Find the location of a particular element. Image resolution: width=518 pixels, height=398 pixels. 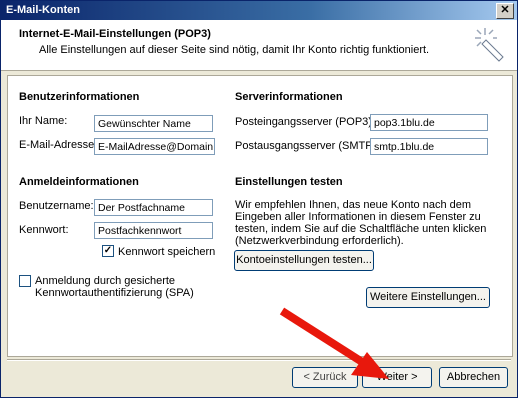

spa-label-line-2: Kennwortauthentifizierung (SPA) is located at coordinates (114, 293).